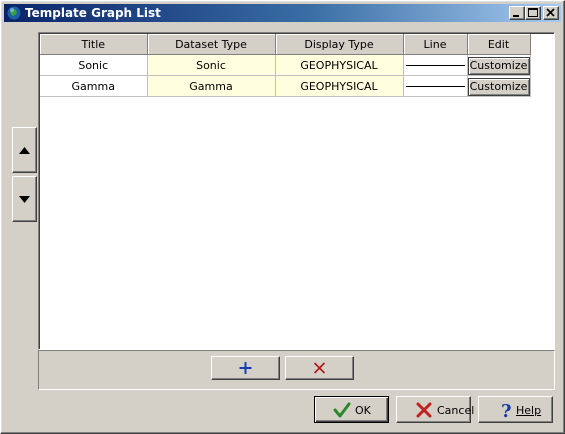 The height and width of the screenshot is (434, 565). I want to click on close-button, so click(551, 13).